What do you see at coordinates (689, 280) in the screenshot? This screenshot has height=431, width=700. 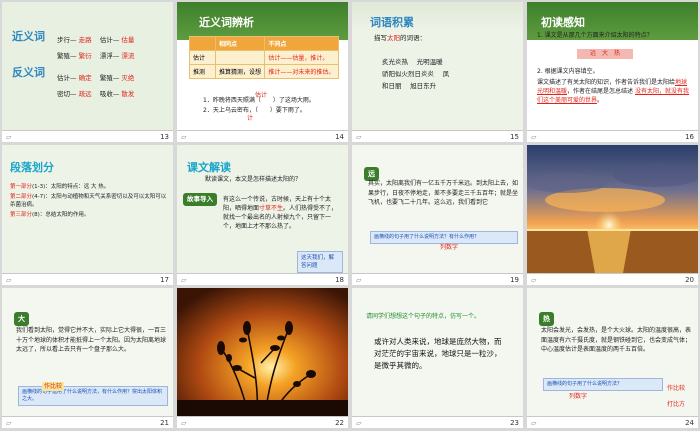 I see `slide-number: 20` at bounding box center [689, 280].